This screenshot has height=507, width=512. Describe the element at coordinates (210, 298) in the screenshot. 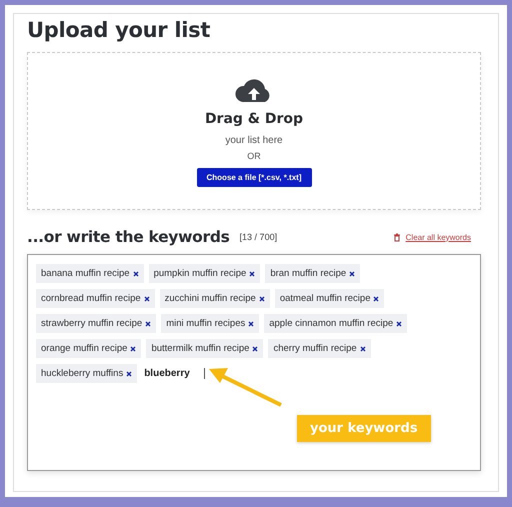

I see `keyword-text: zucchini muffin recipe` at that location.